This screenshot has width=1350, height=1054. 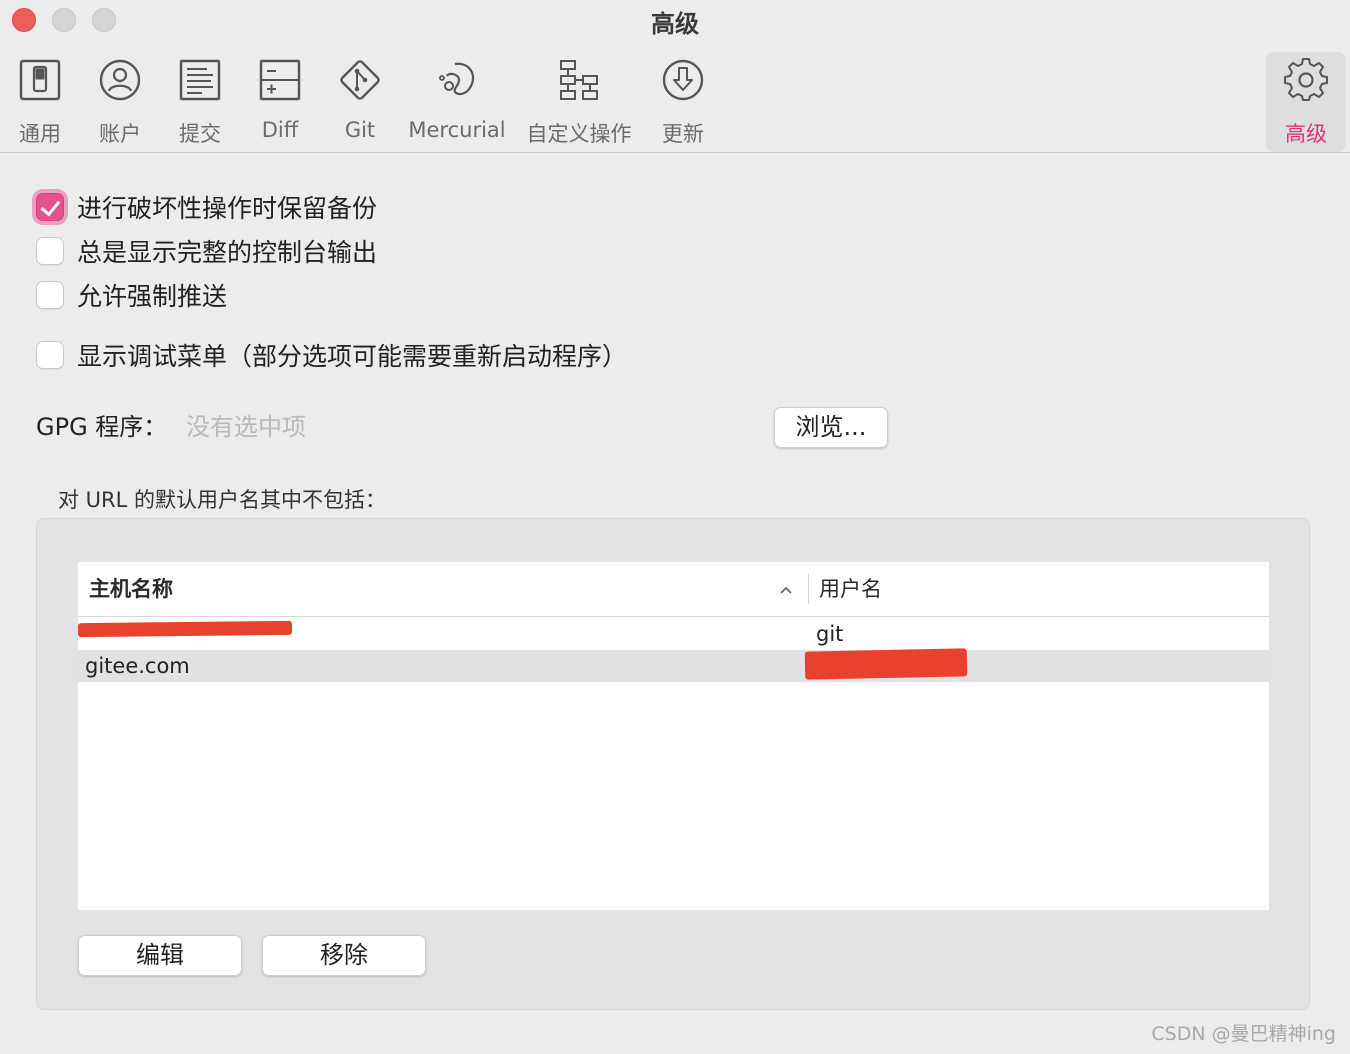 I want to click on tab-commit: 提交, so click(x=200, y=102).